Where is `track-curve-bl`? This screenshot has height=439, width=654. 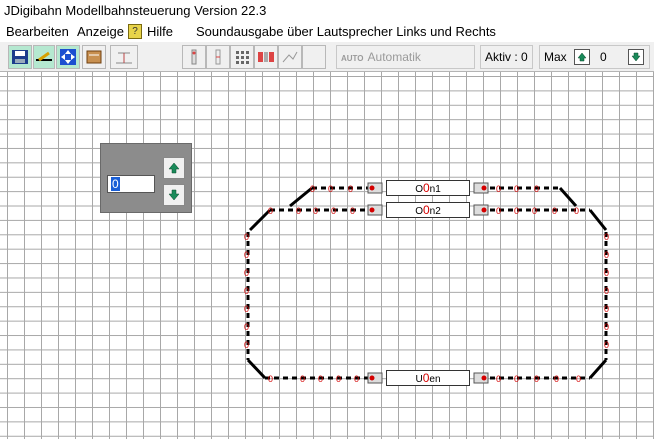 track-curve-bl is located at coordinates (256, 369).